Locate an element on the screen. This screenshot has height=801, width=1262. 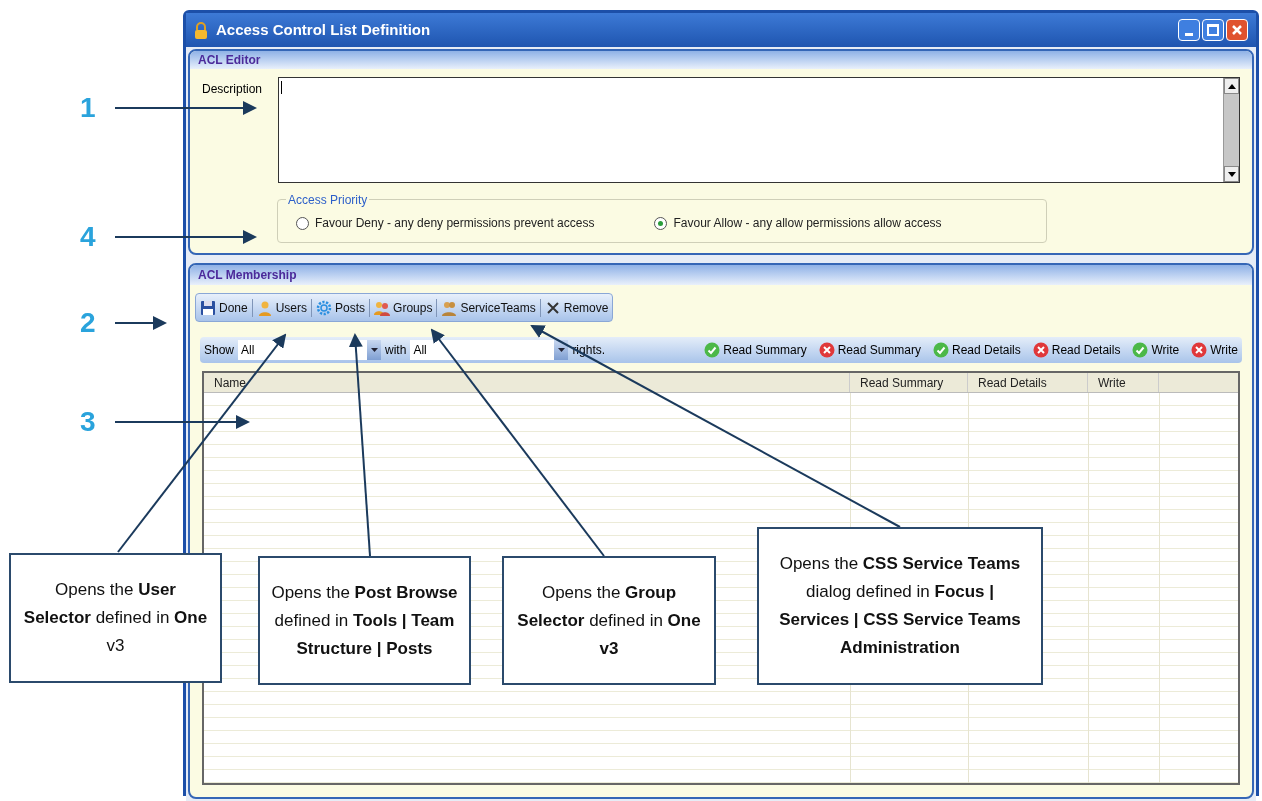
column-header: Read Details is located at coordinates (1028, 382).